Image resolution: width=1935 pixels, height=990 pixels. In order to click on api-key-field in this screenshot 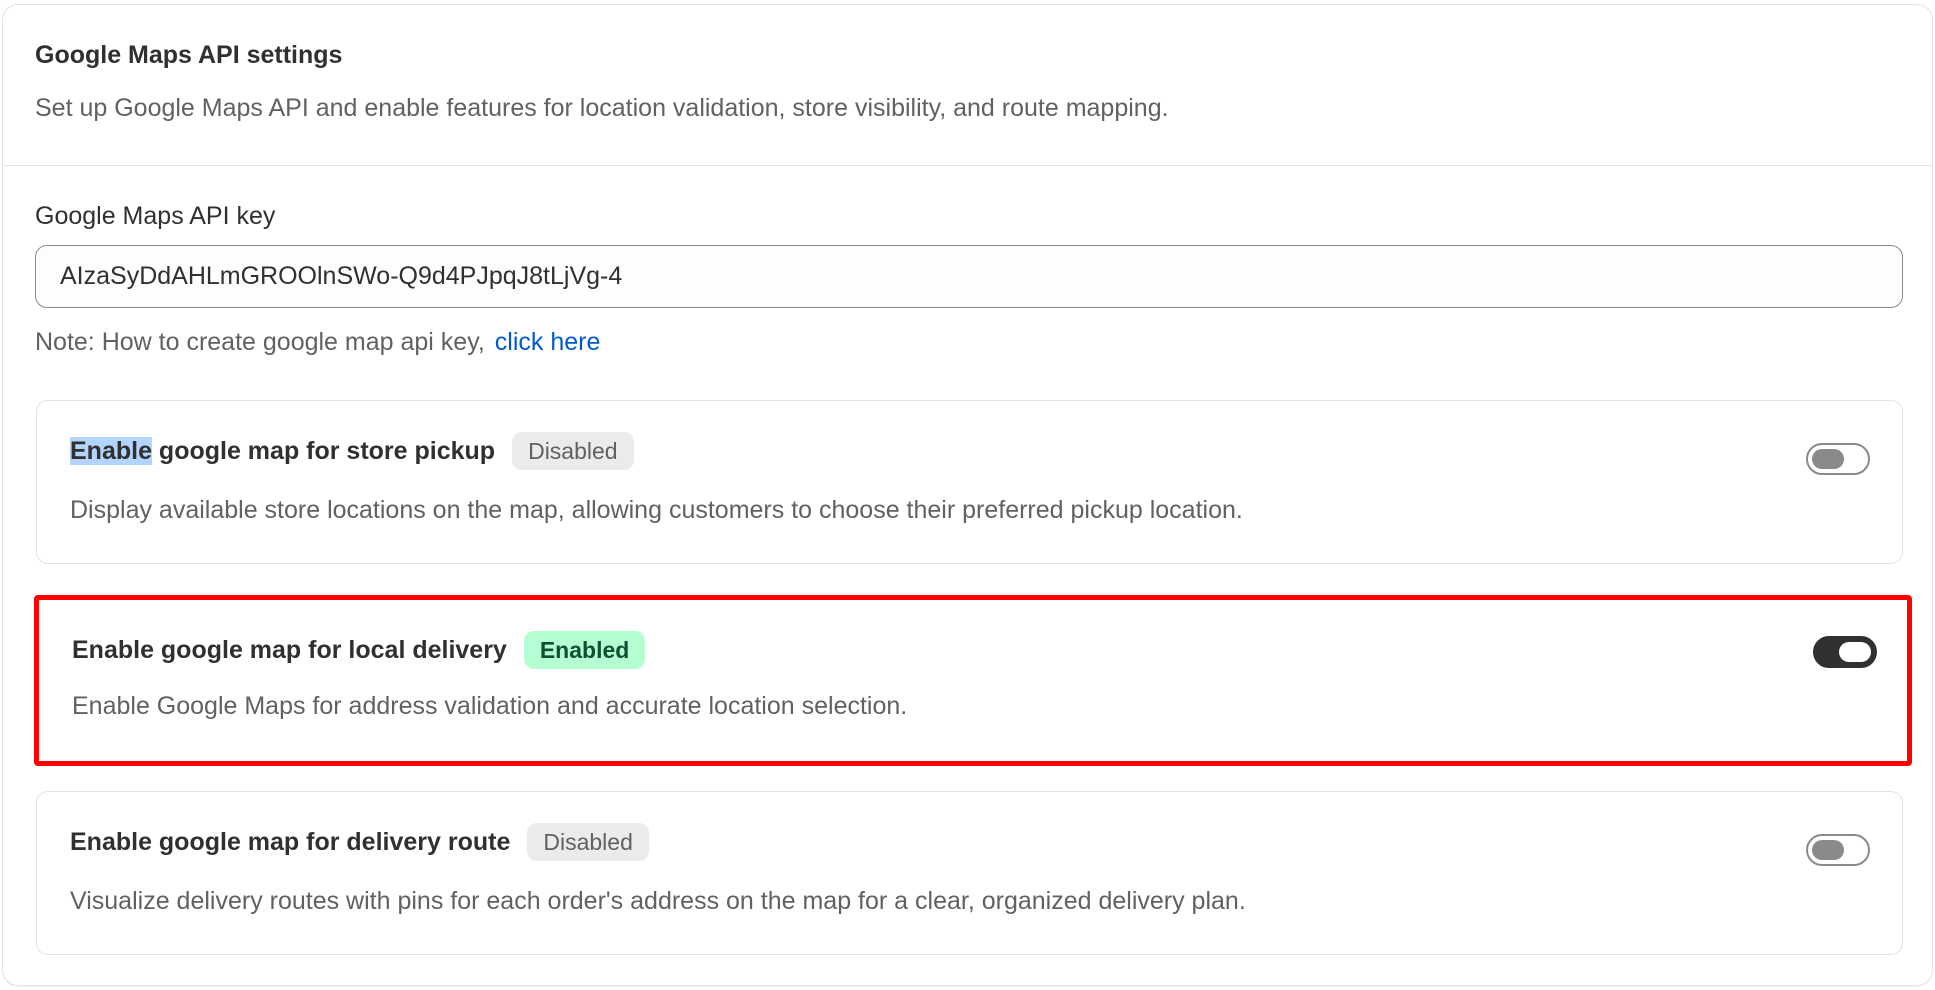, I will do `click(969, 276)`.